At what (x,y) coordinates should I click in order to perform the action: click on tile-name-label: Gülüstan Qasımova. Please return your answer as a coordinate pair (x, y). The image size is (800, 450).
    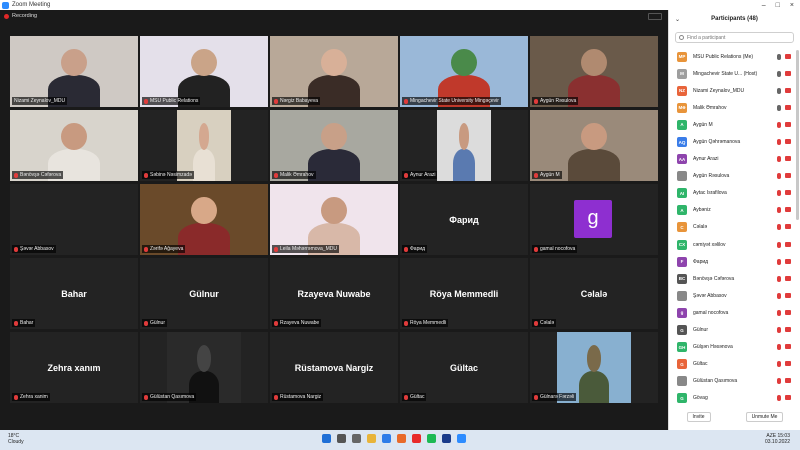
    Looking at the image, I should click on (169, 397).